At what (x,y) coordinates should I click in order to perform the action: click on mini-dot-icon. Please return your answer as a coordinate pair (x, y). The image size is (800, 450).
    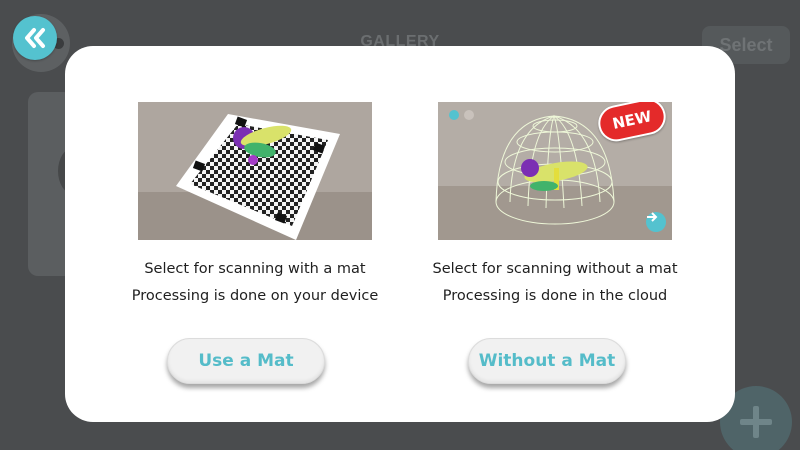
    Looking at the image, I should click on (469, 115).